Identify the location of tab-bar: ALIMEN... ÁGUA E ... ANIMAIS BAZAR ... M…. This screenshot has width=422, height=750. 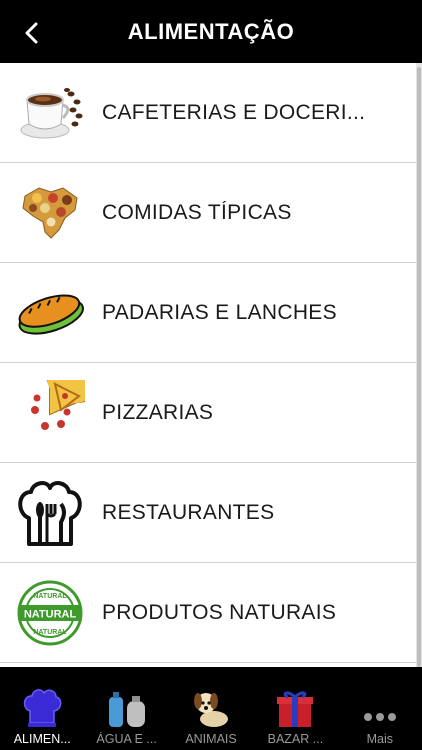
(211, 708).